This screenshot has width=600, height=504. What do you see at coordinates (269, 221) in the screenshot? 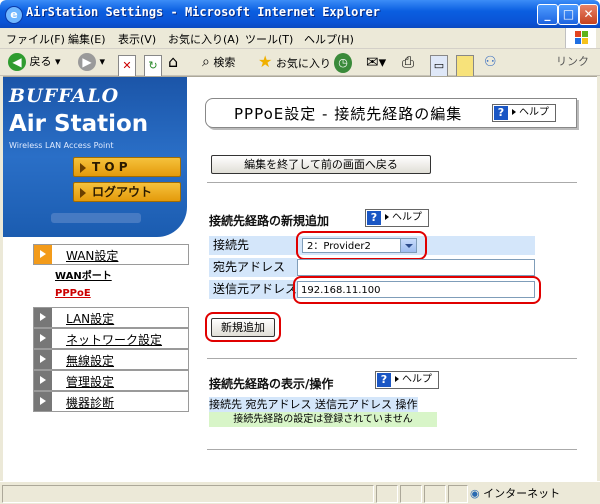
I see `add-section-title: 接続先経路の新規追加` at bounding box center [269, 221].